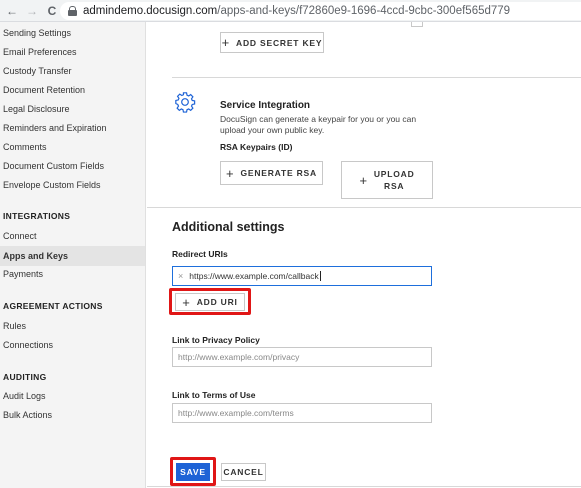  What do you see at coordinates (278, 173) in the screenshot?
I see `generate-rsa-label: GENERATE RSA` at bounding box center [278, 173].